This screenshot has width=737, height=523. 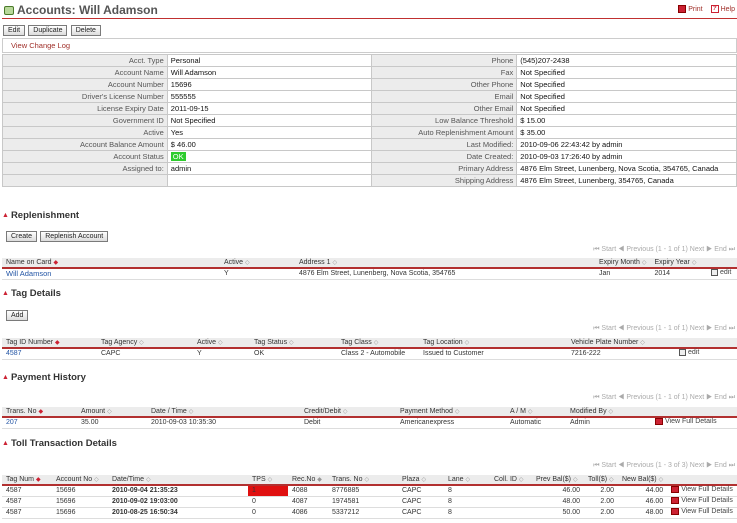 What do you see at coordinates (293, 343) in the screenshot?
I see `col-tag-status: Tag Status ◇` at bounding box center [293, 343].